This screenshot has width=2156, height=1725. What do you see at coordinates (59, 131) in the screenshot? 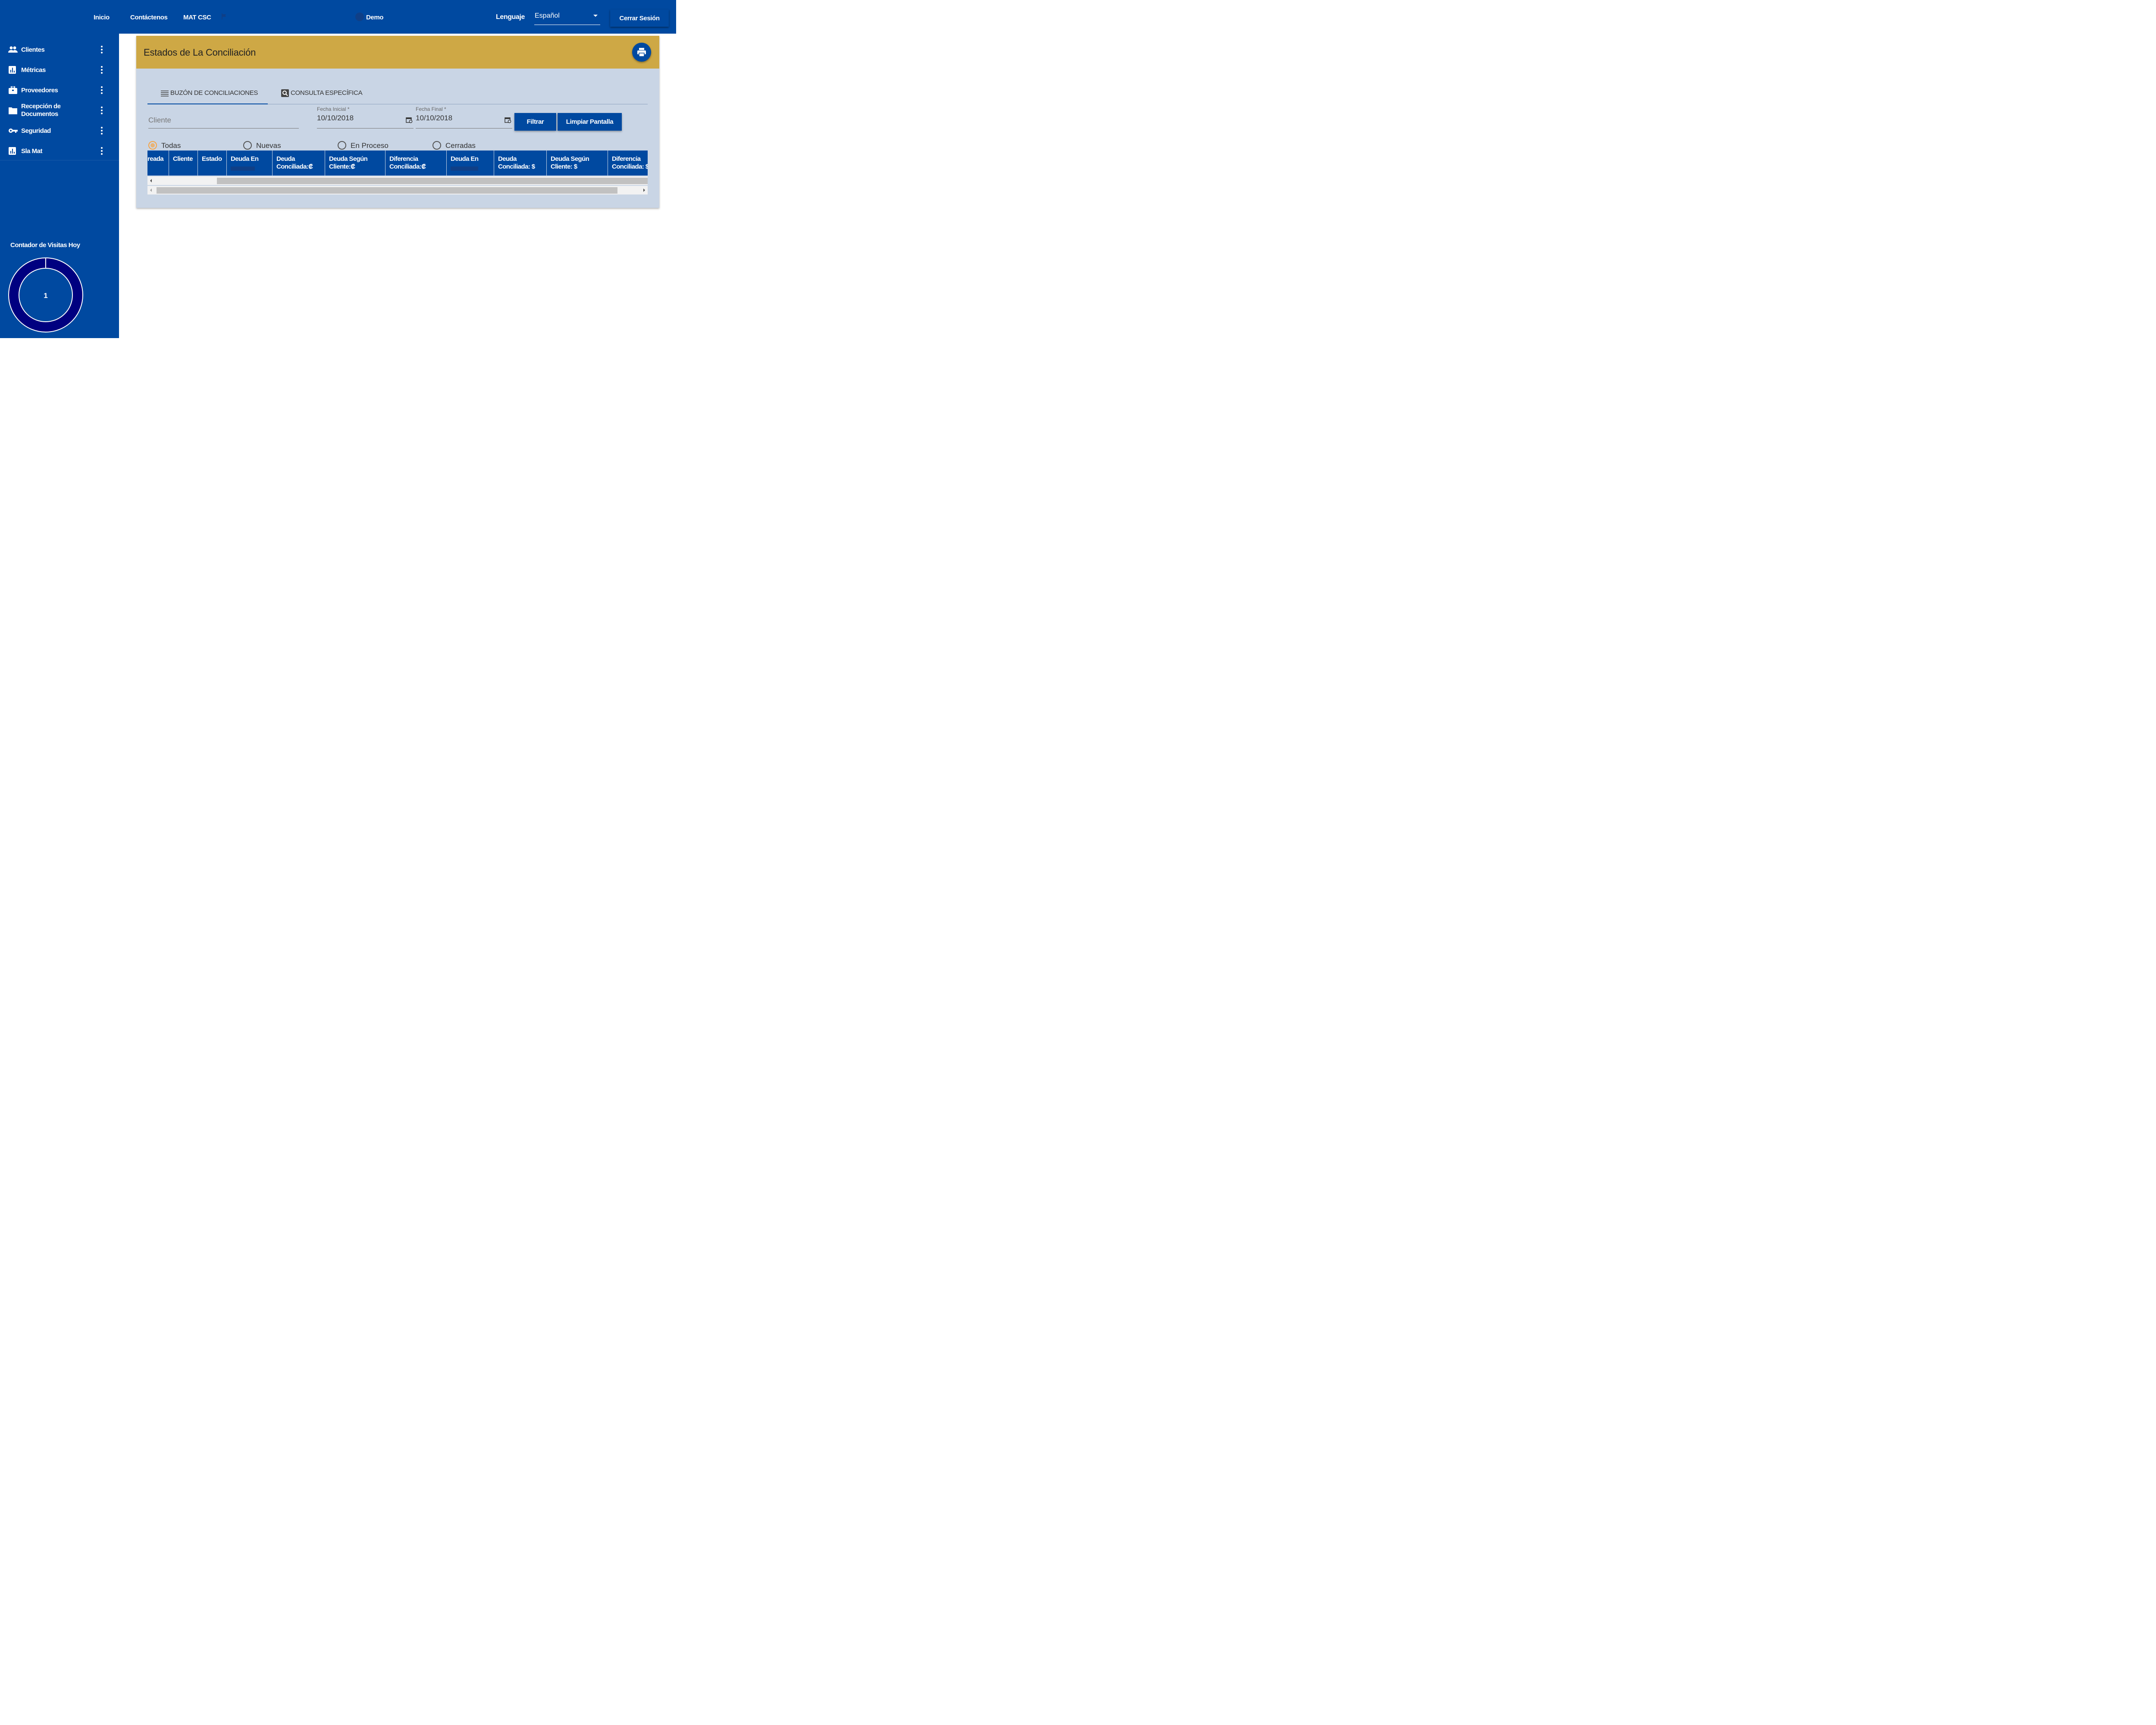
I see `sidebar-item-seguridad: Seguridad` at bounding box center [59, 131].